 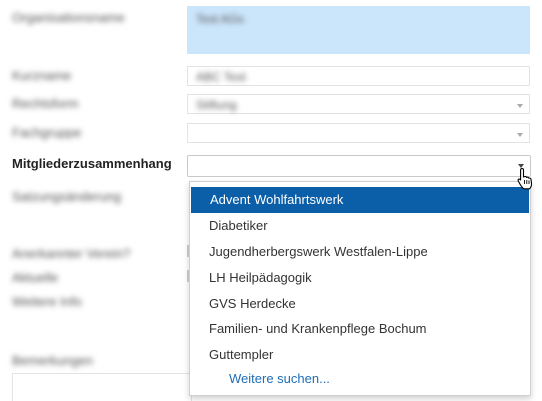 I want to click on rechtsform-label: Rechtsform, so click(x=45, y=103).